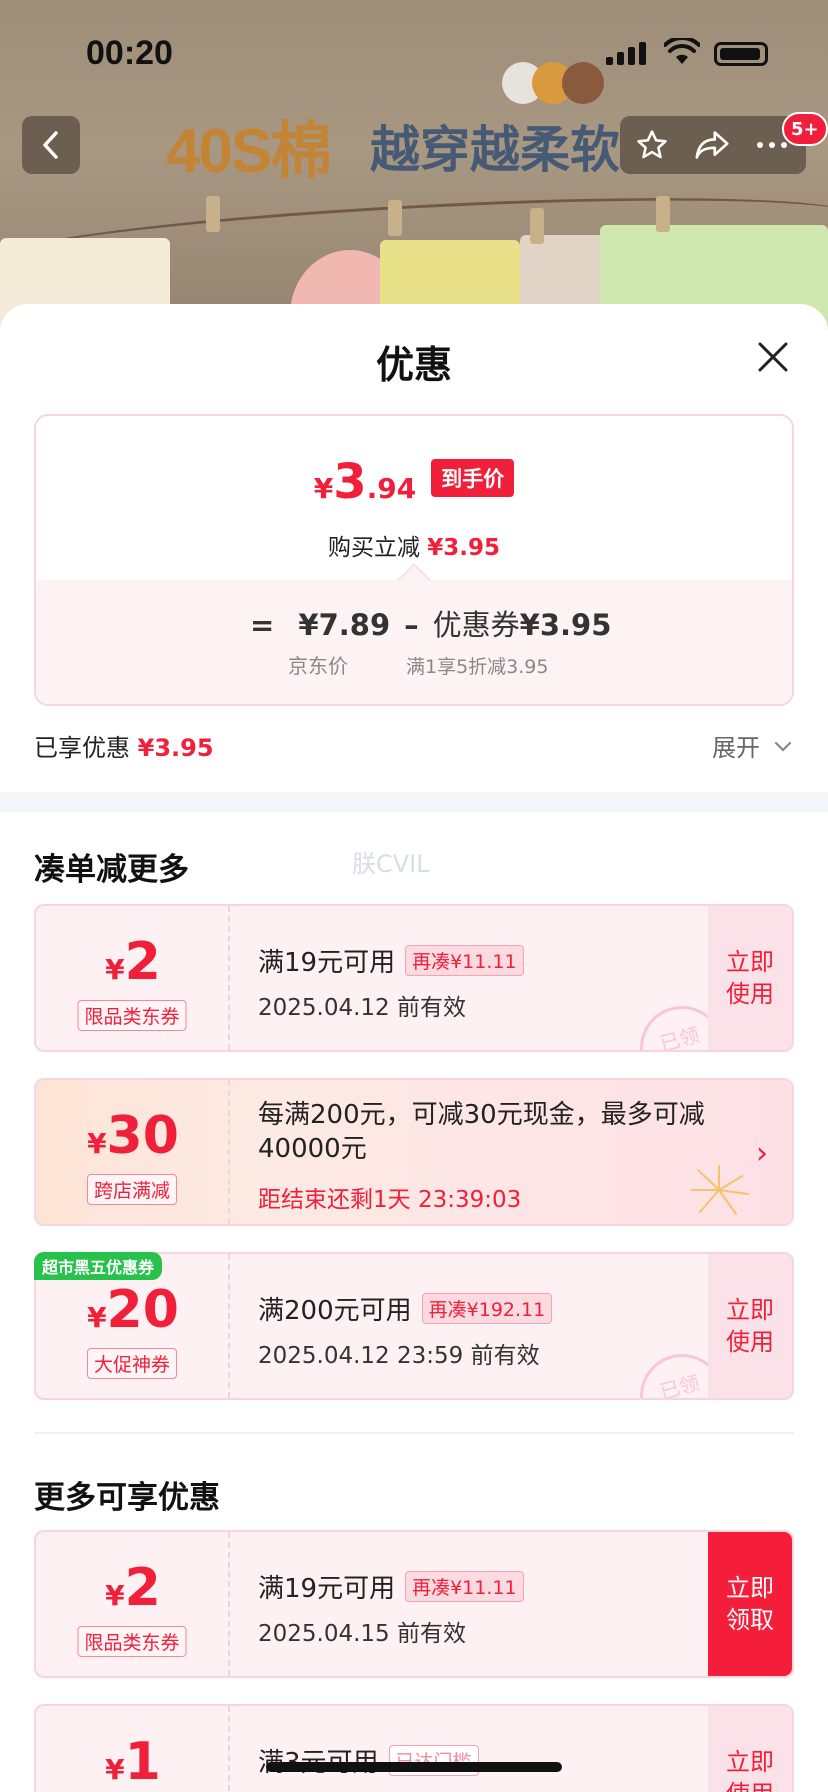 Image resolution: width=828 pixels, height=1792 pixels. What do you see at coordinates (133, 1762) in the screenshot?
I see `coupon-amount: ¥1` at bounding box center [133, 1762].